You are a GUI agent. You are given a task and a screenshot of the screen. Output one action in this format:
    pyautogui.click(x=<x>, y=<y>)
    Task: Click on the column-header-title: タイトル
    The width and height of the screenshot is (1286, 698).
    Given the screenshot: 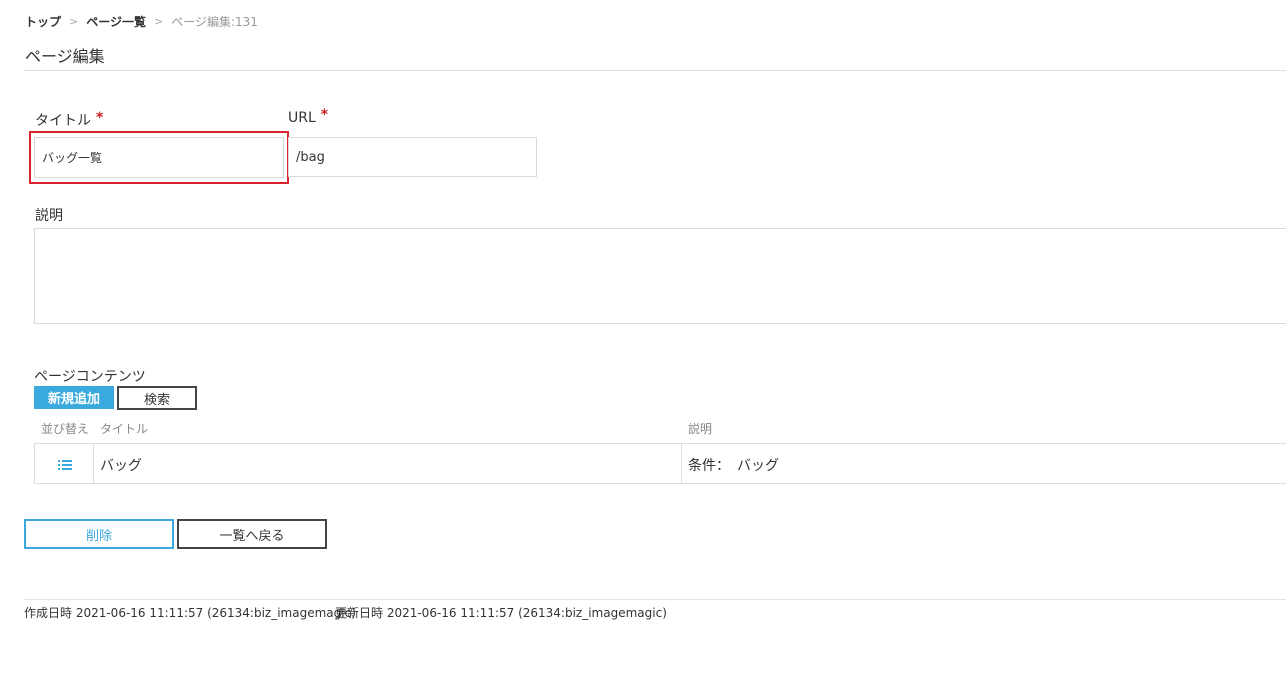 What is the action you would take?
    pyautogui.click(x=124, y=429)
    